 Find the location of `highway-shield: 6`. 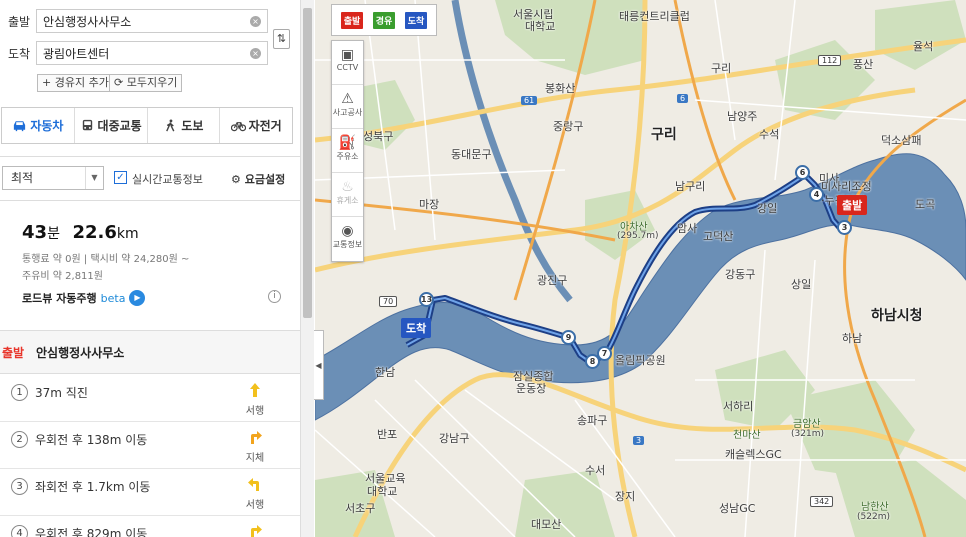

highway-shield: 6 is located at coordinates (683, 98).